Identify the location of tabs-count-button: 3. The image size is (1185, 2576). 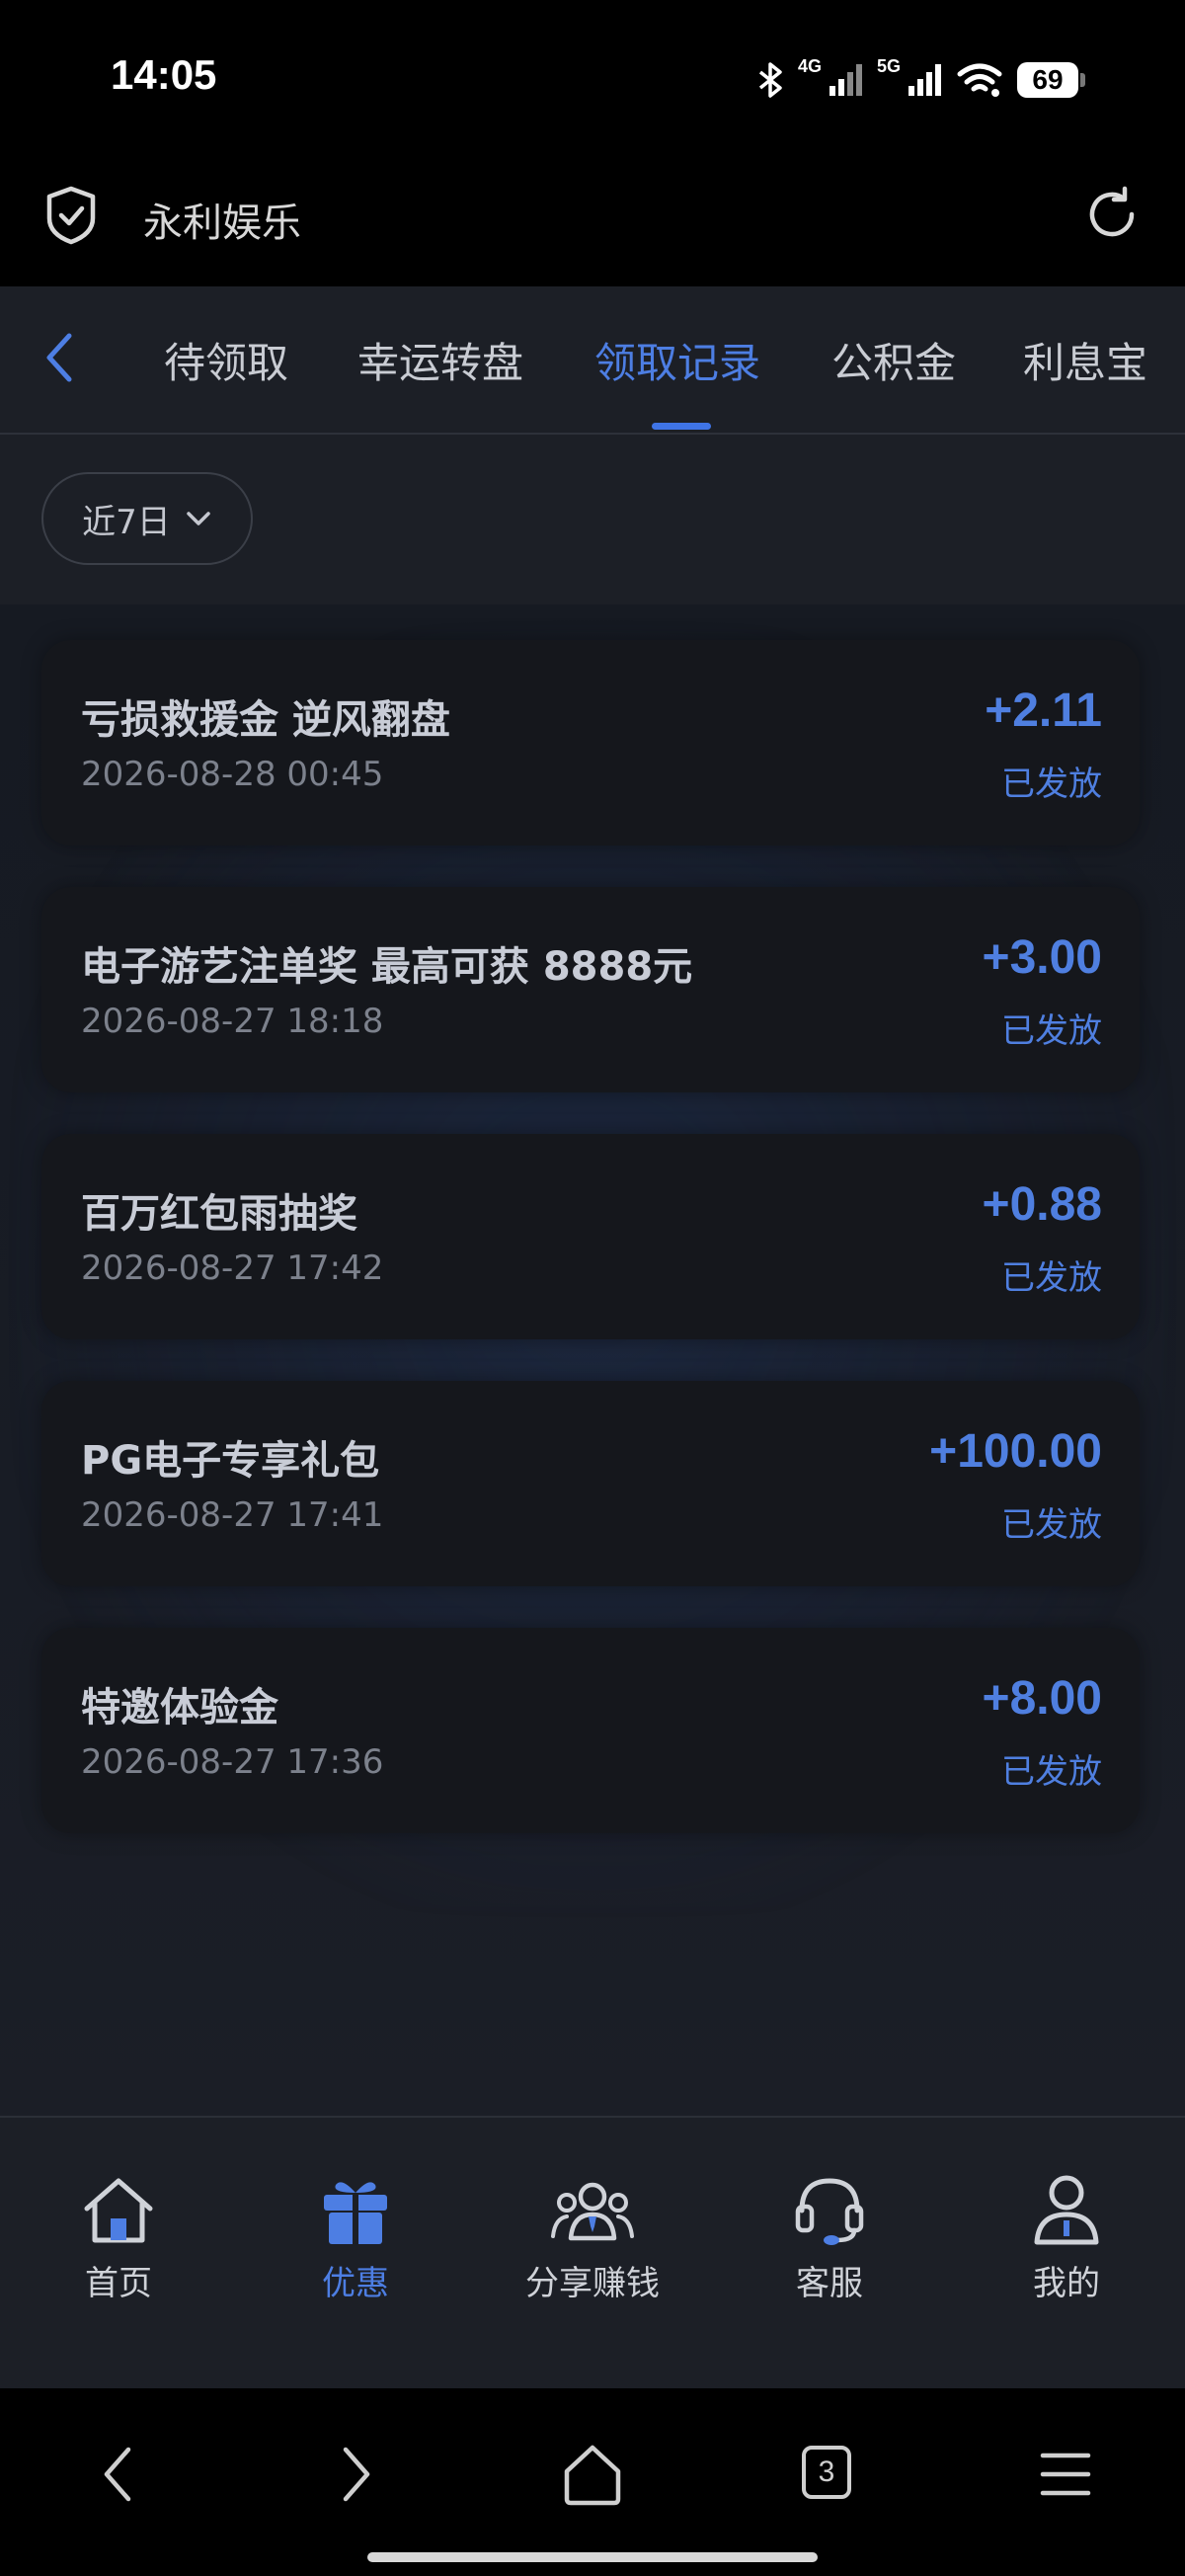
(827, 2472).